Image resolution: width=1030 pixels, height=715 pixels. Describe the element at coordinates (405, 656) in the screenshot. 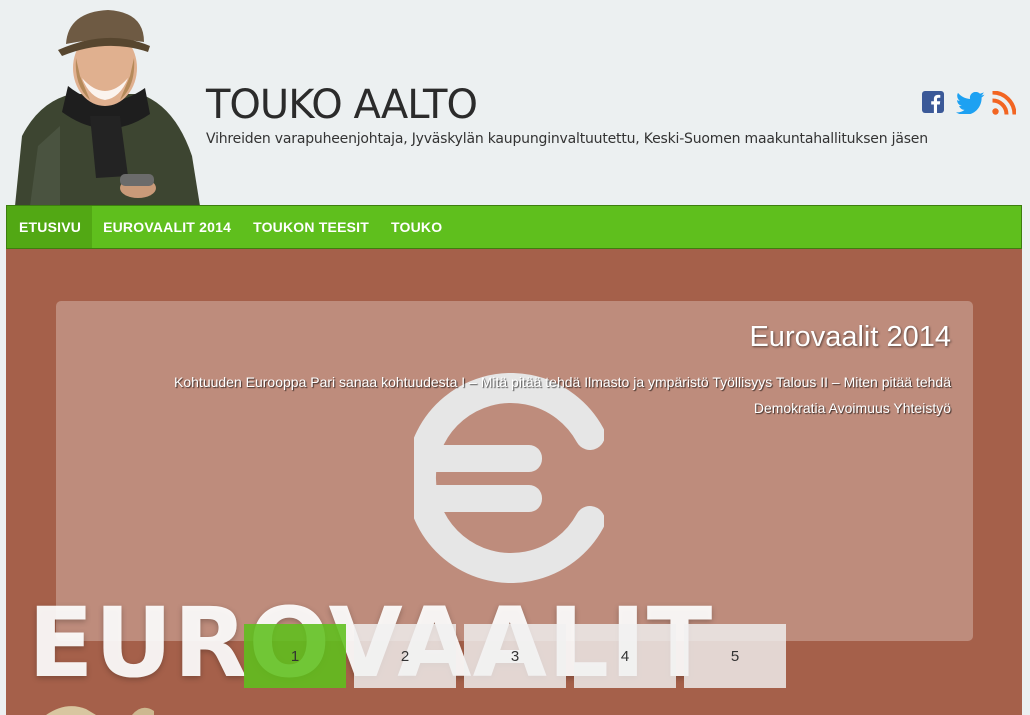

I see `pager-button-2: 2` at that location.